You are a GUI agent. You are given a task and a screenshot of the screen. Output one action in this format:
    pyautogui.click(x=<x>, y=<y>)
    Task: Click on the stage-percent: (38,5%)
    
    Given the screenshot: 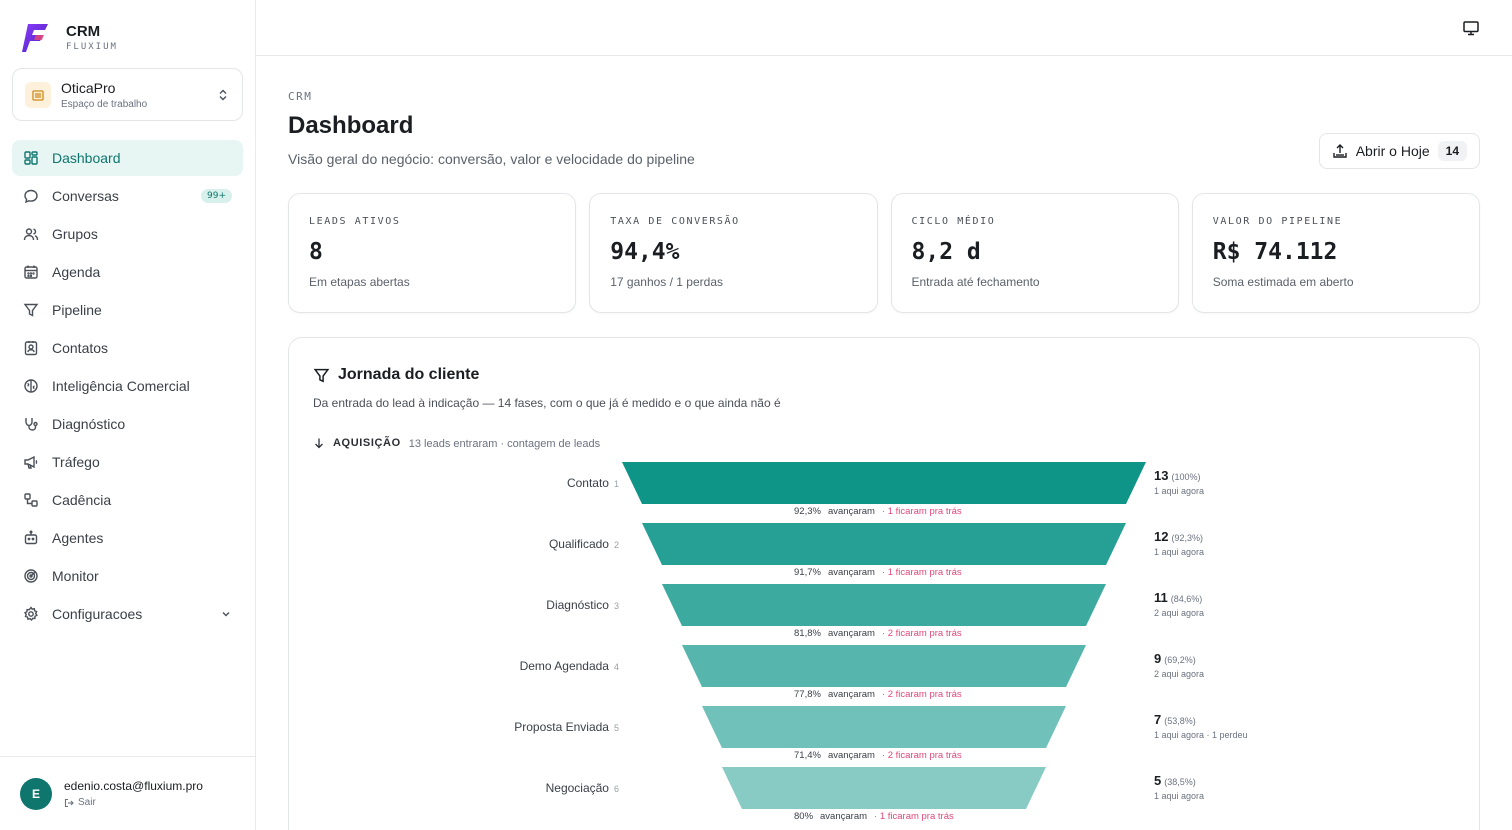 What is the action you would take?
    pyautogui.click(x=1180, y=782)
    